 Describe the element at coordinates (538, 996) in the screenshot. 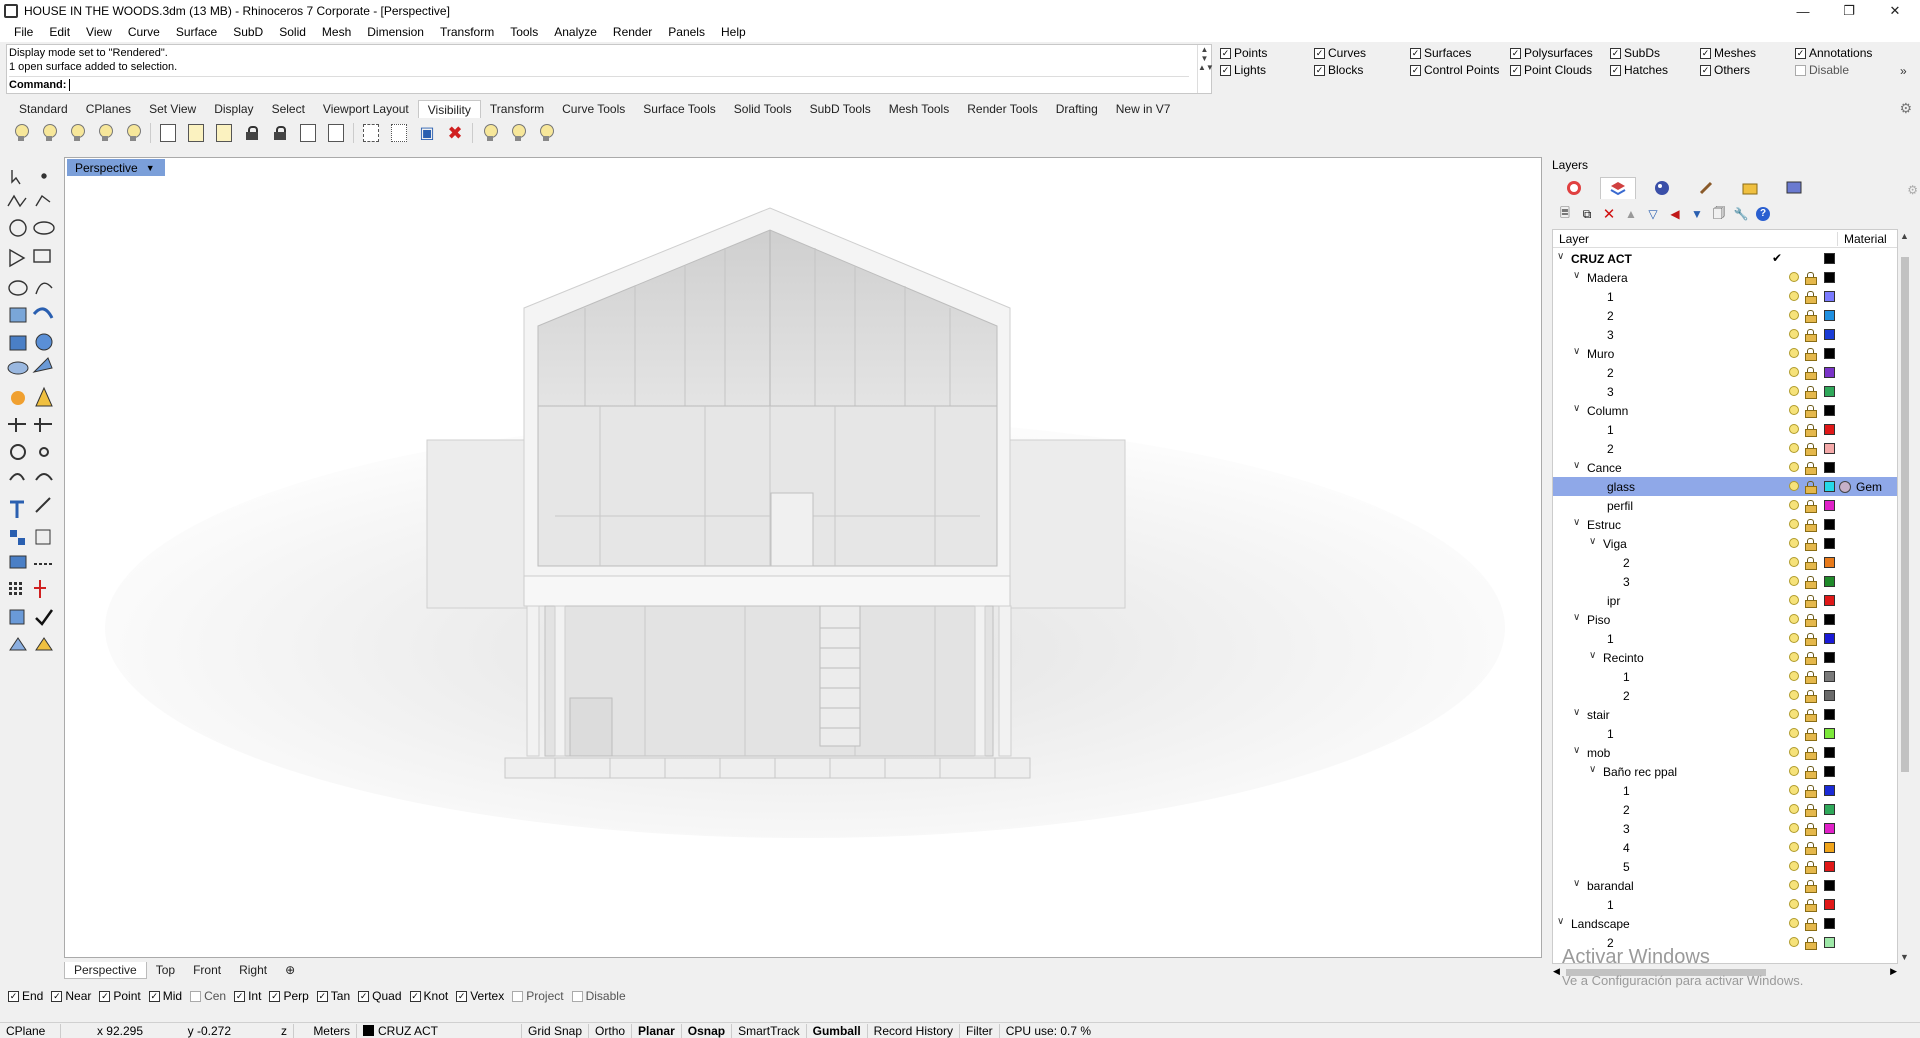

I see `osnap-project-checkbox: Project` at that location.